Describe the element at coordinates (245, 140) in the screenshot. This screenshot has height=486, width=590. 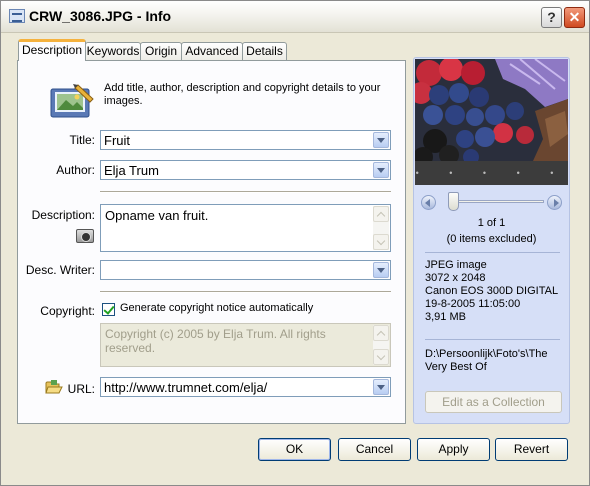
I see `title-field: Fruit` at that location.